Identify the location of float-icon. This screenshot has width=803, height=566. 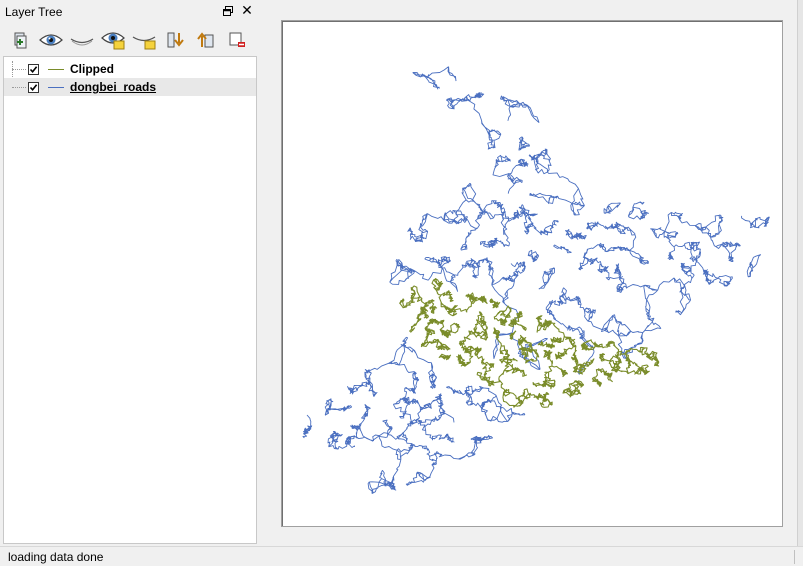
(228, 11).